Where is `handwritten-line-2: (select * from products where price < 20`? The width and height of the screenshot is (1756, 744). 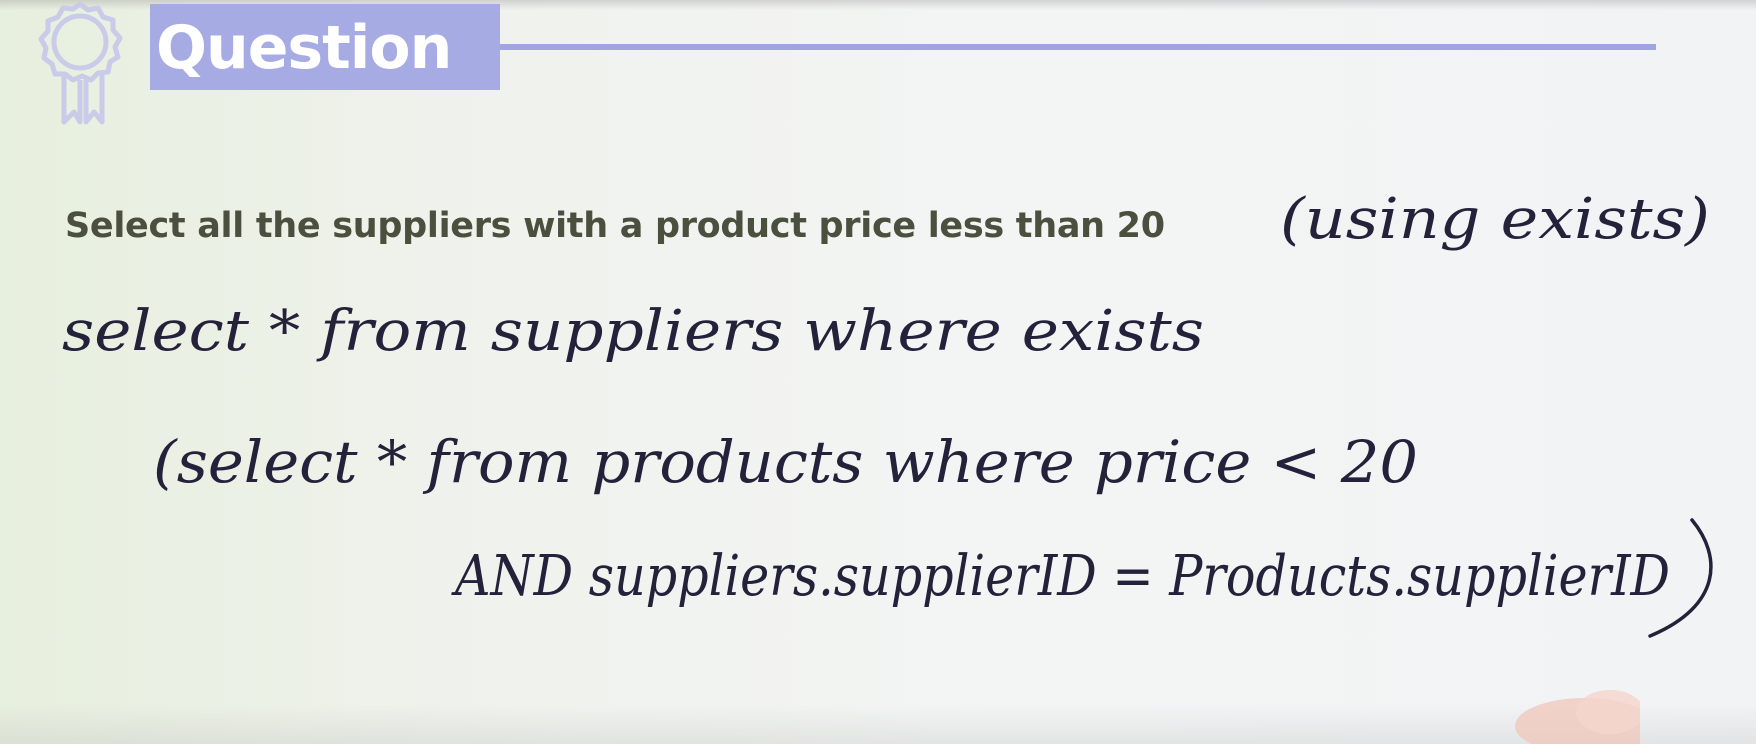 handwritten-line-2: (select * from products where price < 20 is located at coordinates (785, 462).